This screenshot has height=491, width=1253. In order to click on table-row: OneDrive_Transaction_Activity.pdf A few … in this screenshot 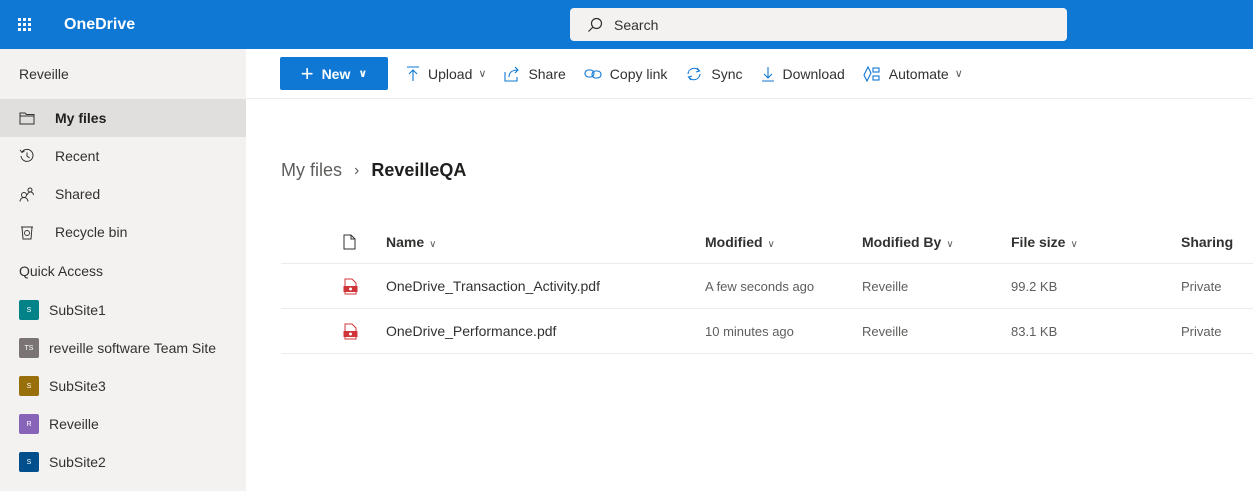, I will do `click(767, 286)`.